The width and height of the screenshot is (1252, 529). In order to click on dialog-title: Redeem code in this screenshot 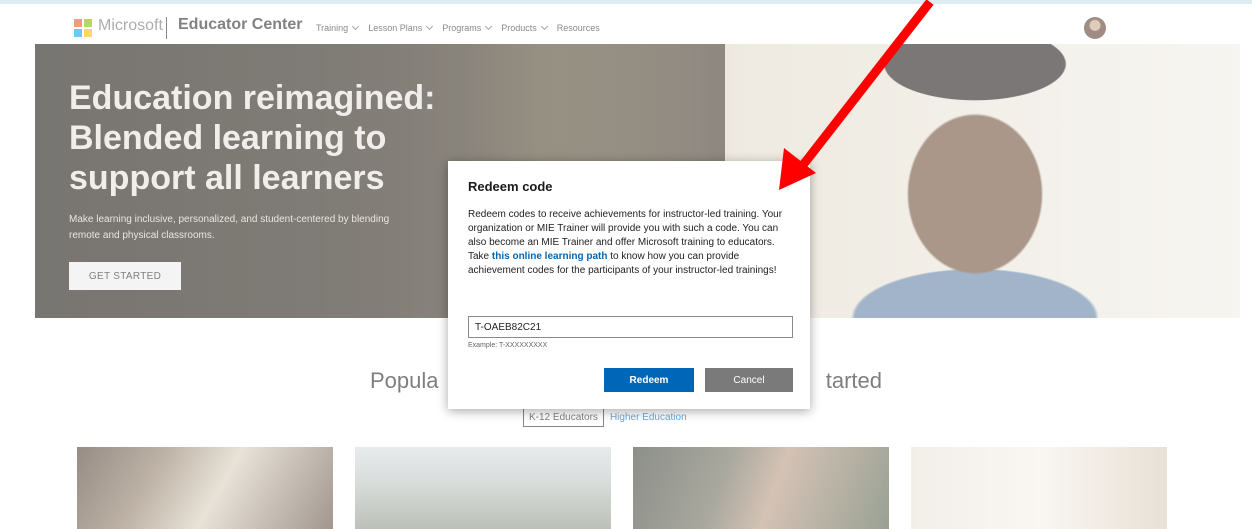, I will do `click(510, 186)`.